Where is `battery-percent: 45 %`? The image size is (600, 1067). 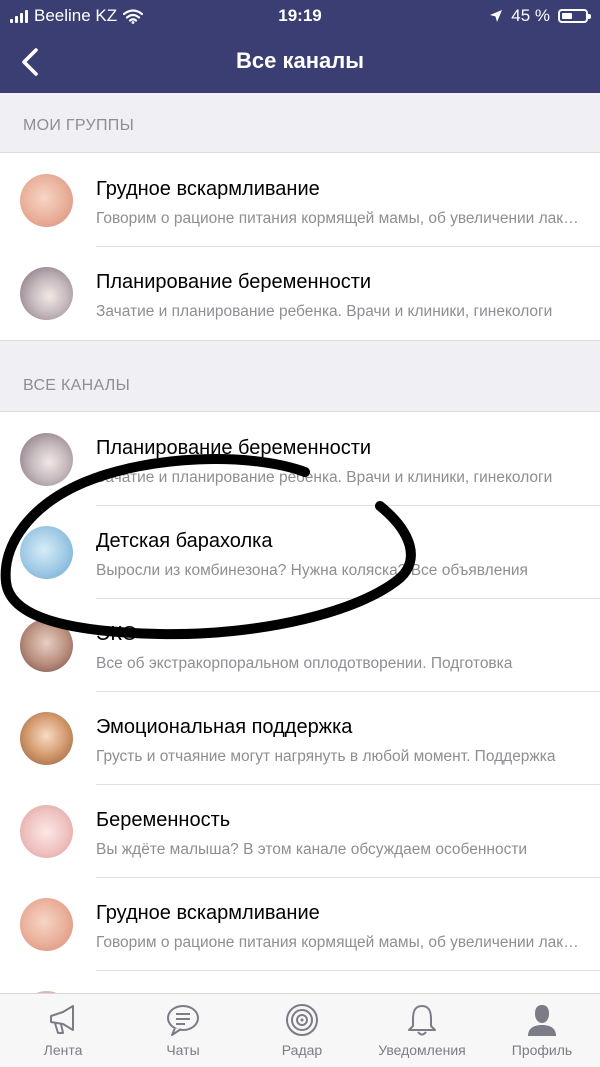 battery-percent: 45 % is located at coordinates (530, 15).